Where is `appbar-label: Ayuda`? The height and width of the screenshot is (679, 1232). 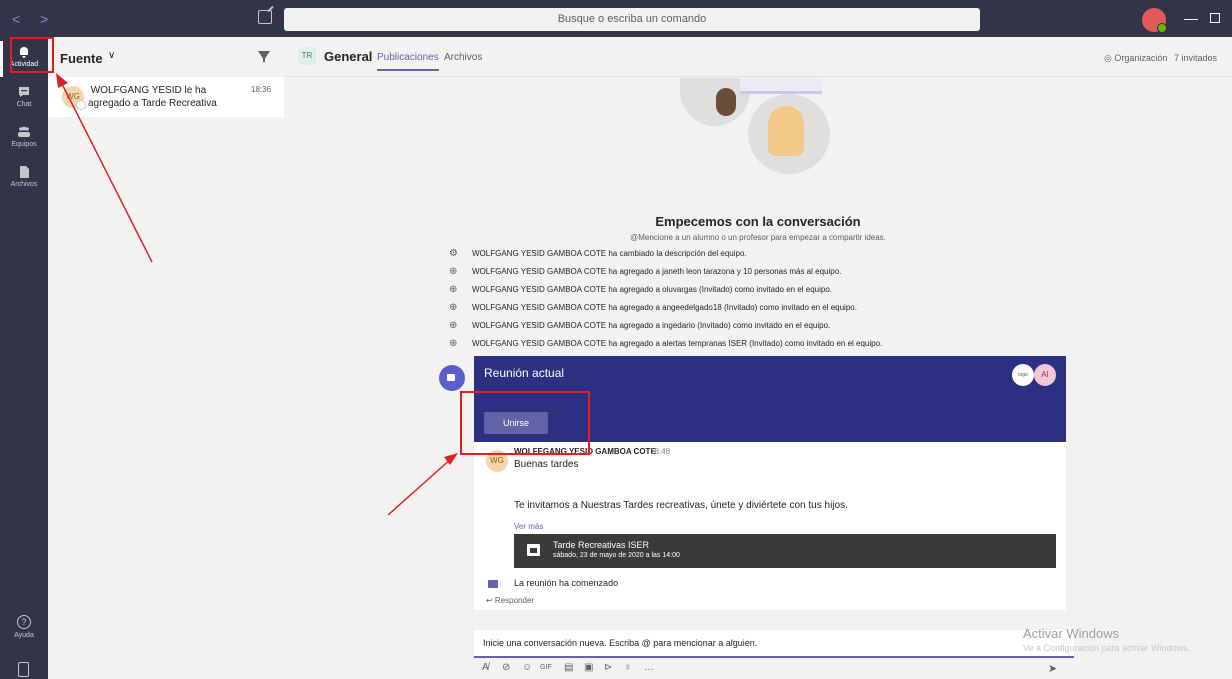 appbar-label: Ayuda is located at coordinates (24, 635).